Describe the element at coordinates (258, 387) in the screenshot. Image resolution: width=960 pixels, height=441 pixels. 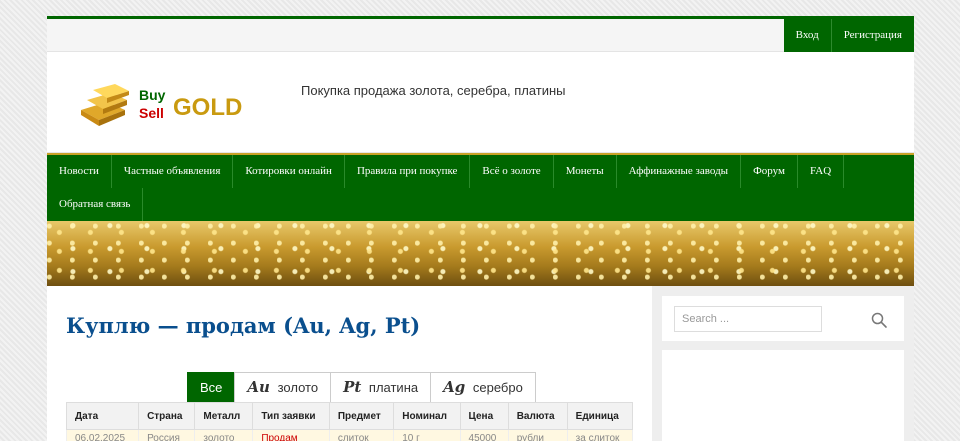
I see `tab-gold-symbol: Au` at that location.